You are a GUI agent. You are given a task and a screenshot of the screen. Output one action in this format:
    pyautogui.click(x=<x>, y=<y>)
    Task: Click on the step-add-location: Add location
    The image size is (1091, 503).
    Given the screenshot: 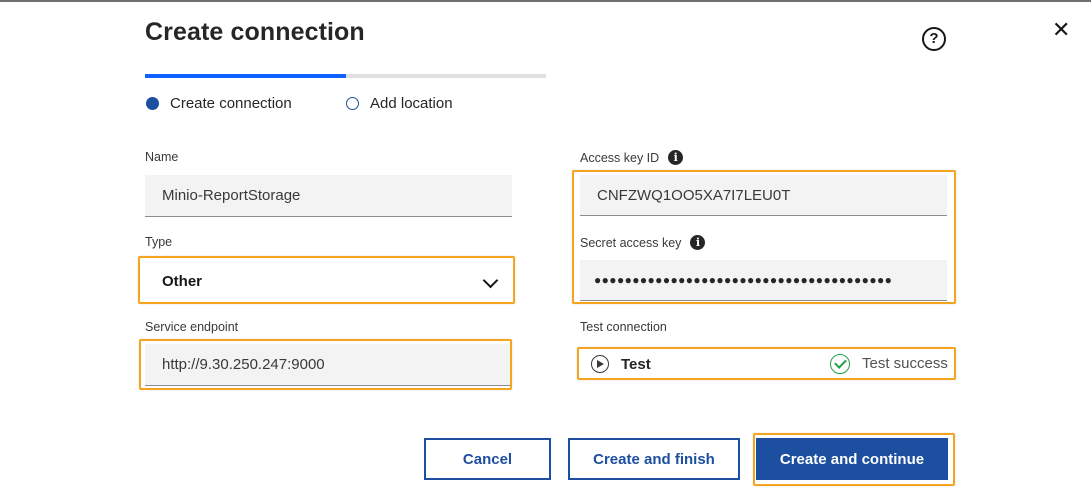 What is the action you would take?
    pyautogui.click(x=399, y=103)
    